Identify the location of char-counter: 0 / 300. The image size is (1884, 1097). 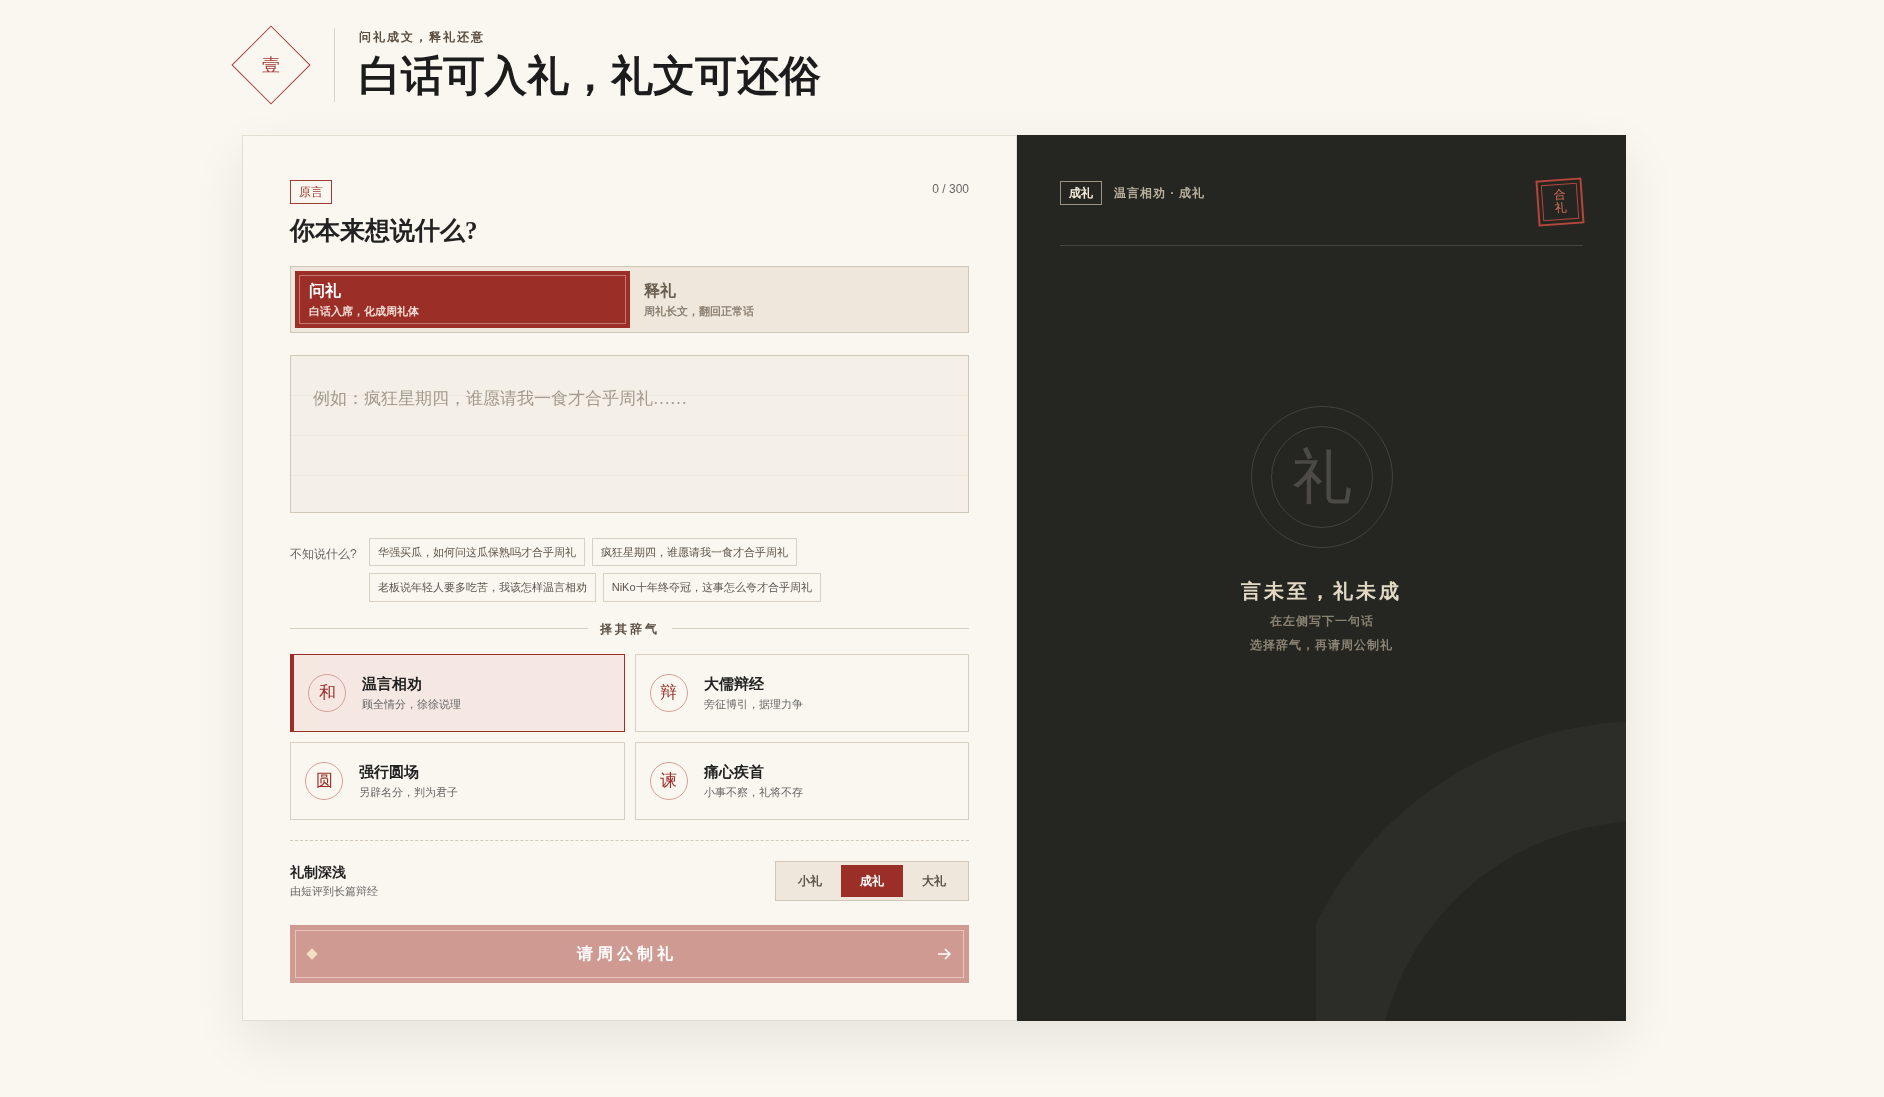
(950, 189).